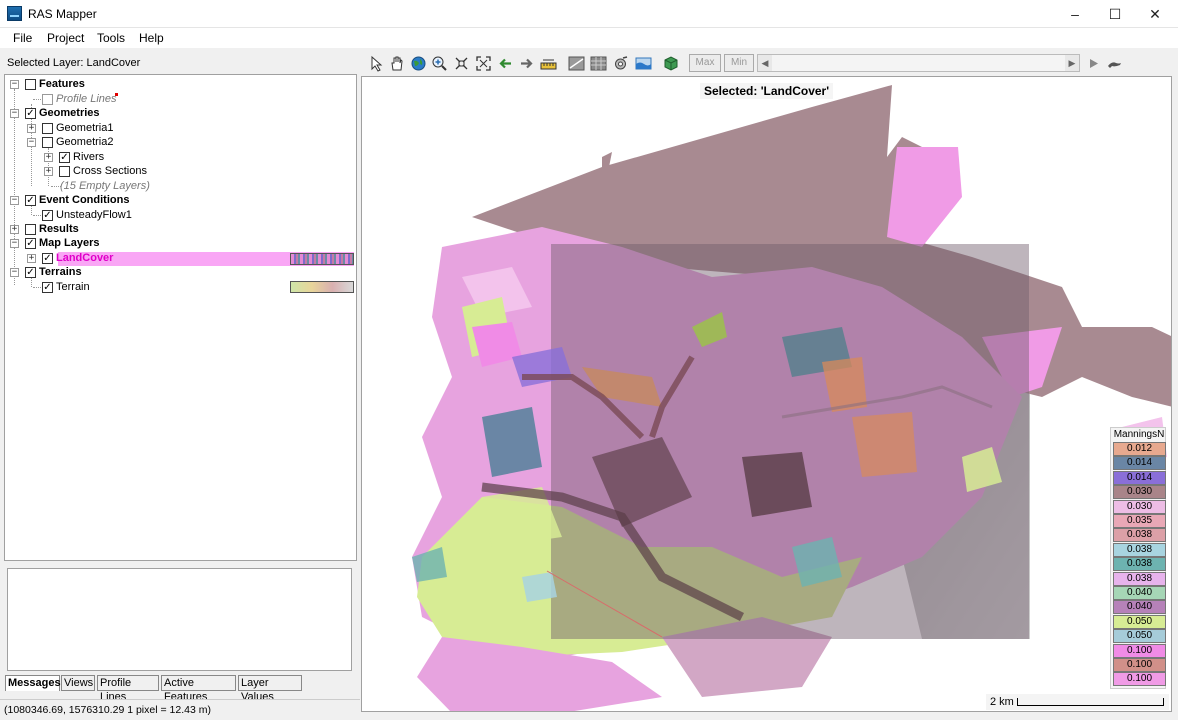  What do you see at coordinates (65, 38) in the screenshot?
I see `menu-project: Project` at bounding box center [65, 38].